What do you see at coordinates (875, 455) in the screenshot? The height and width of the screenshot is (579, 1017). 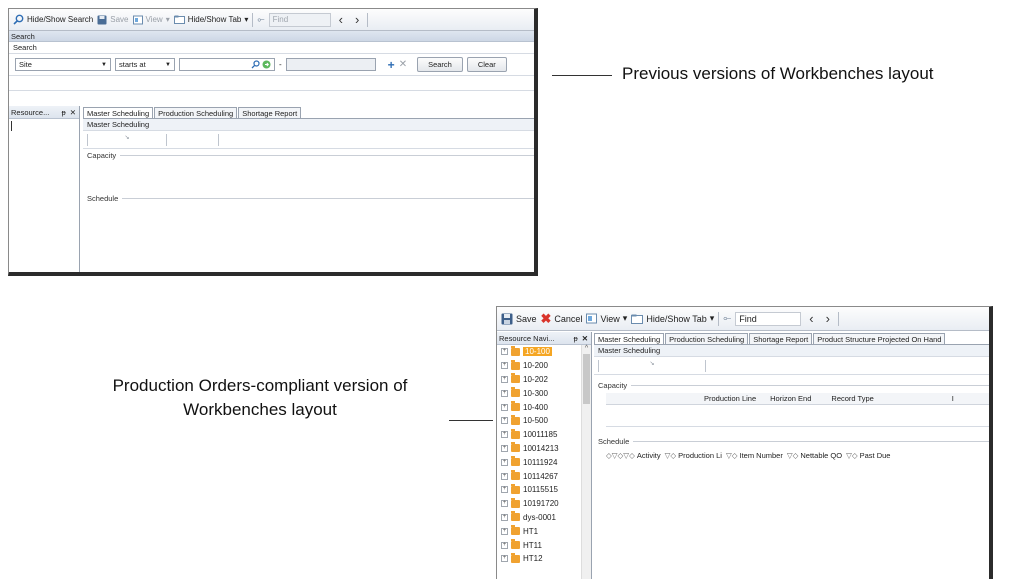 I see `schedule-col-past-due: Past Due` at bounding box center [875, 455].